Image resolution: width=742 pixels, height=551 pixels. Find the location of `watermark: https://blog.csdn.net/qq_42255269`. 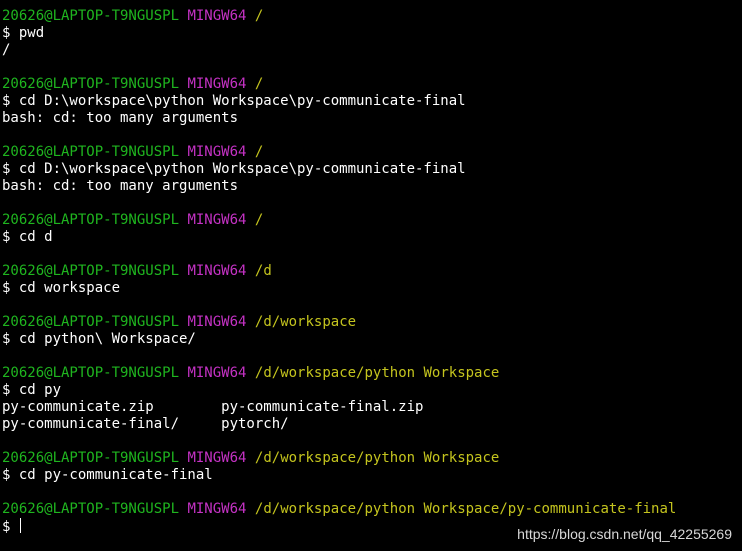

watermark: https://blog.csdn.net/qq_42255269 is located at coordinates (624, 534).